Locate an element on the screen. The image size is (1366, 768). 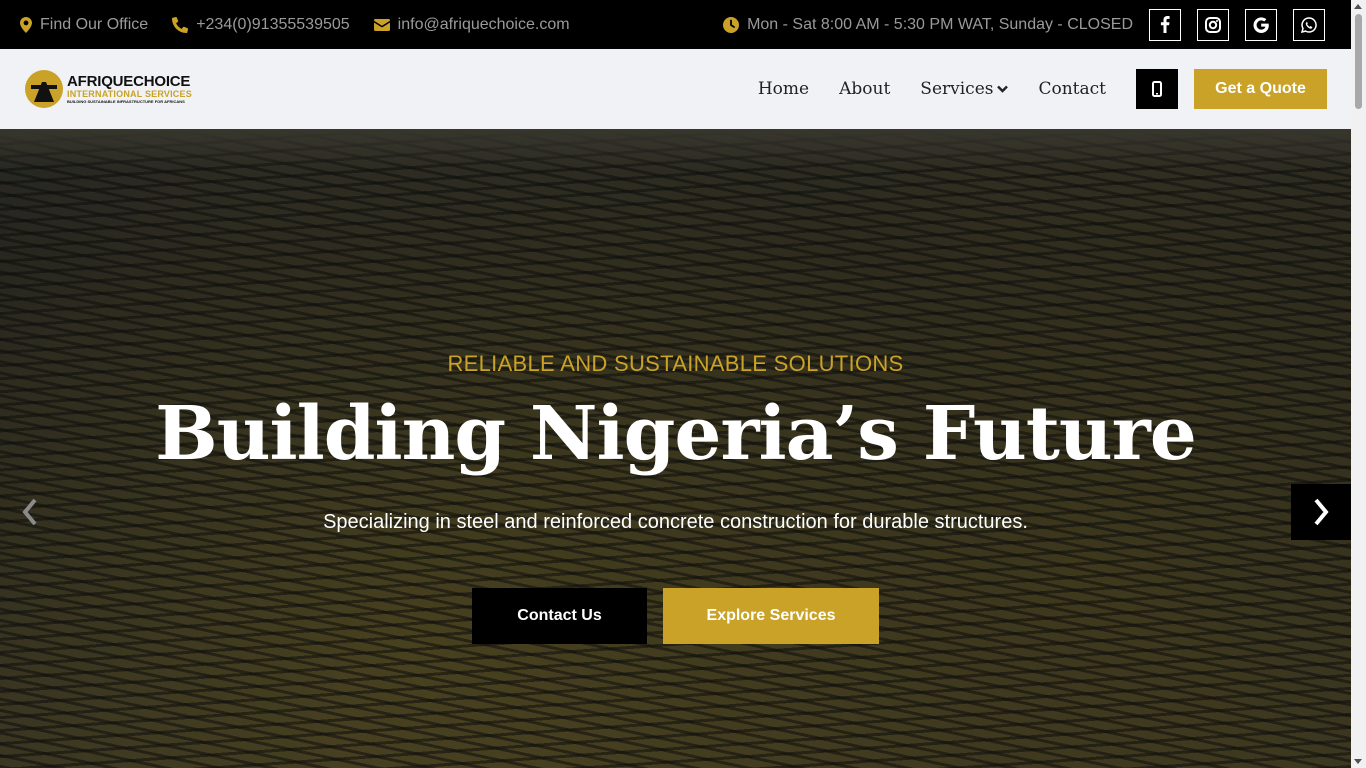
facebook-icon is located at coordinates (1165, 24).